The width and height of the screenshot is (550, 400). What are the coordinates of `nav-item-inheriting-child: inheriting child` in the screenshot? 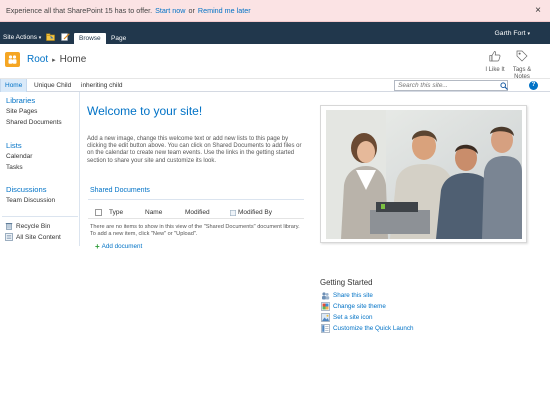 It's located at (102, 85).